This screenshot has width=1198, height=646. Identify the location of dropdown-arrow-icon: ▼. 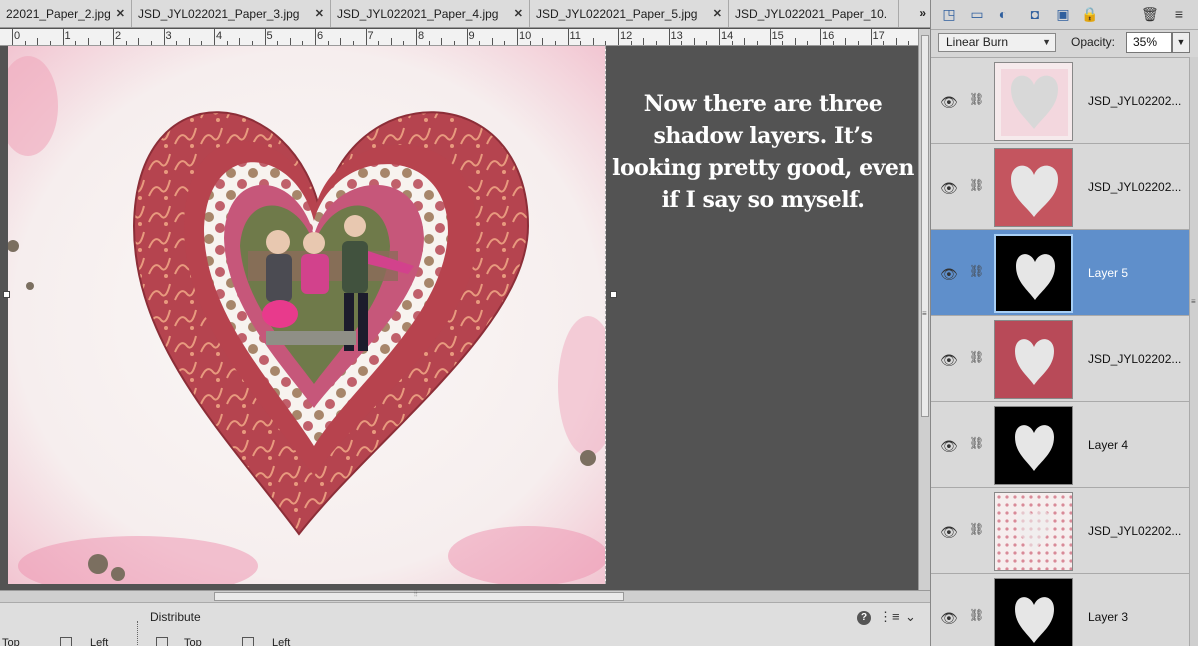
(1046, 42).